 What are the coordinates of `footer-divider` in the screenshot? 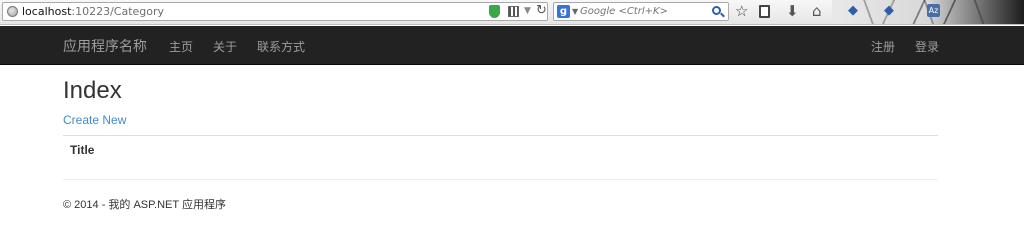 It's located at (500, 179).